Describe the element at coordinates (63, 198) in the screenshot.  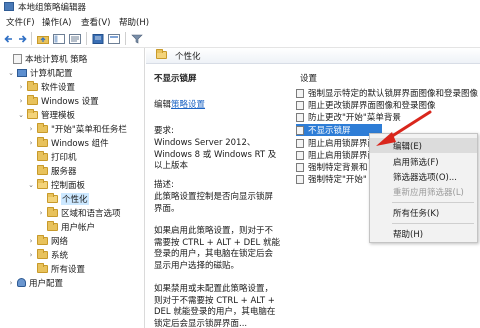
I see `tree-item-personalization: 个性化` at that location.